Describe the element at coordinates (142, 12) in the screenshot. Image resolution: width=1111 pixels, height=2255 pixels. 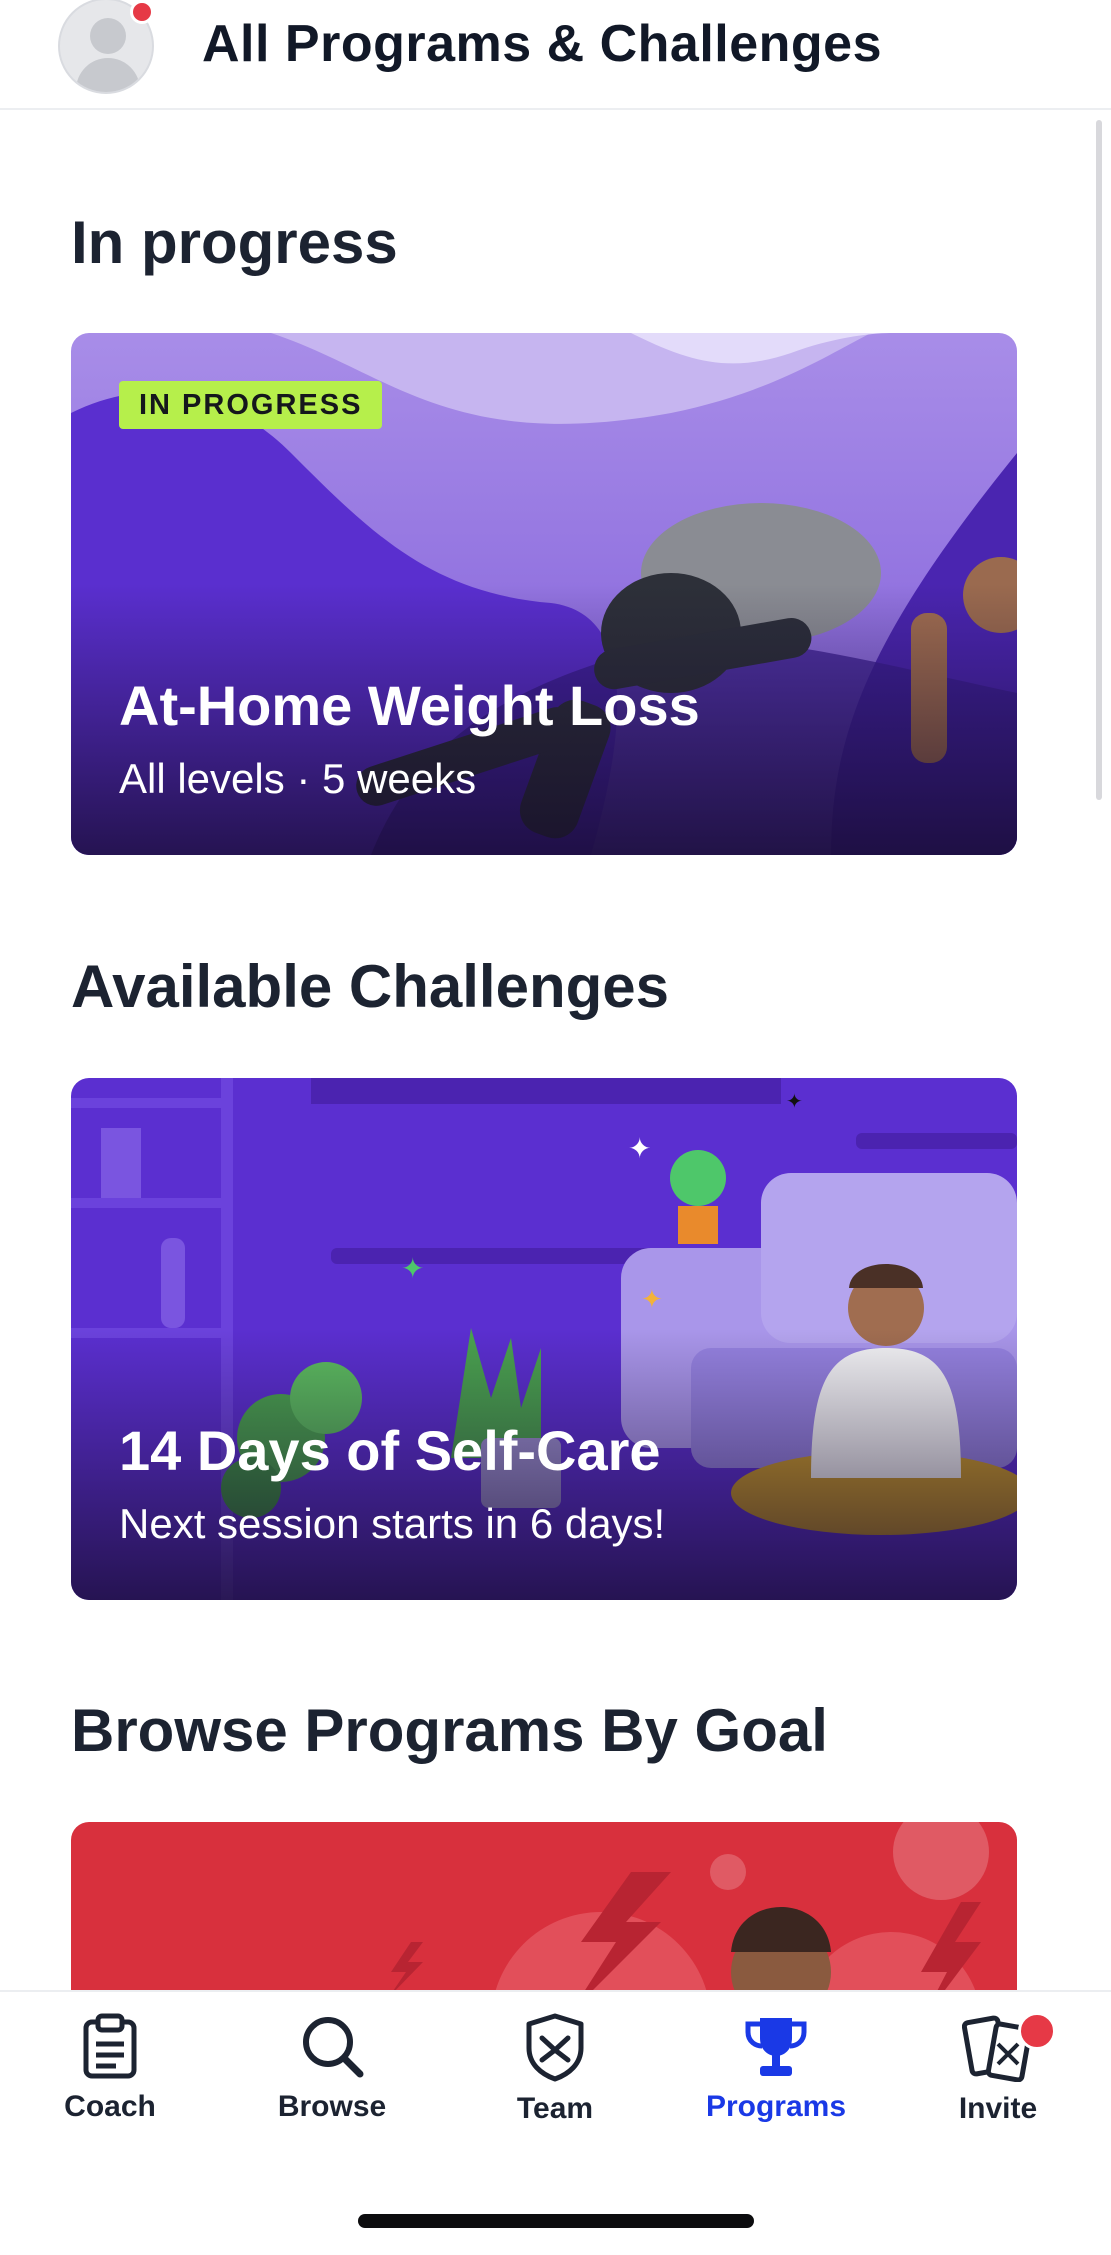
I see `notification-dot` at that location.